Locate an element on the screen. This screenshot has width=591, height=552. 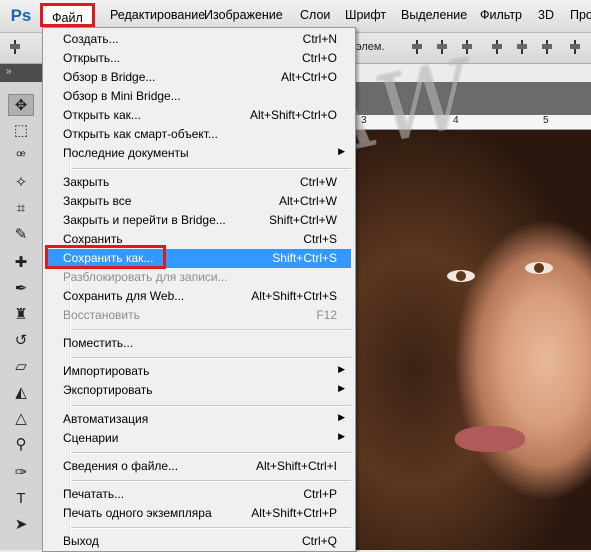
stamp-tool-icon: ♜ is located at coordinates (21, 315).